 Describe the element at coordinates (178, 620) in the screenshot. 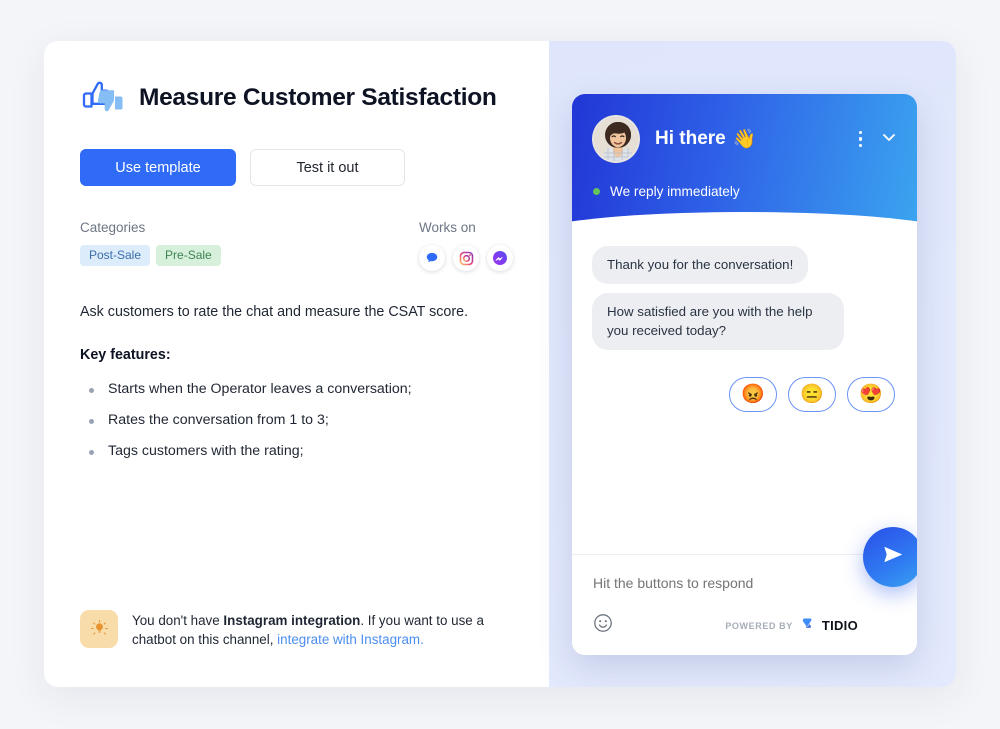

I see `notice-text-part1: You don't have` at that location.